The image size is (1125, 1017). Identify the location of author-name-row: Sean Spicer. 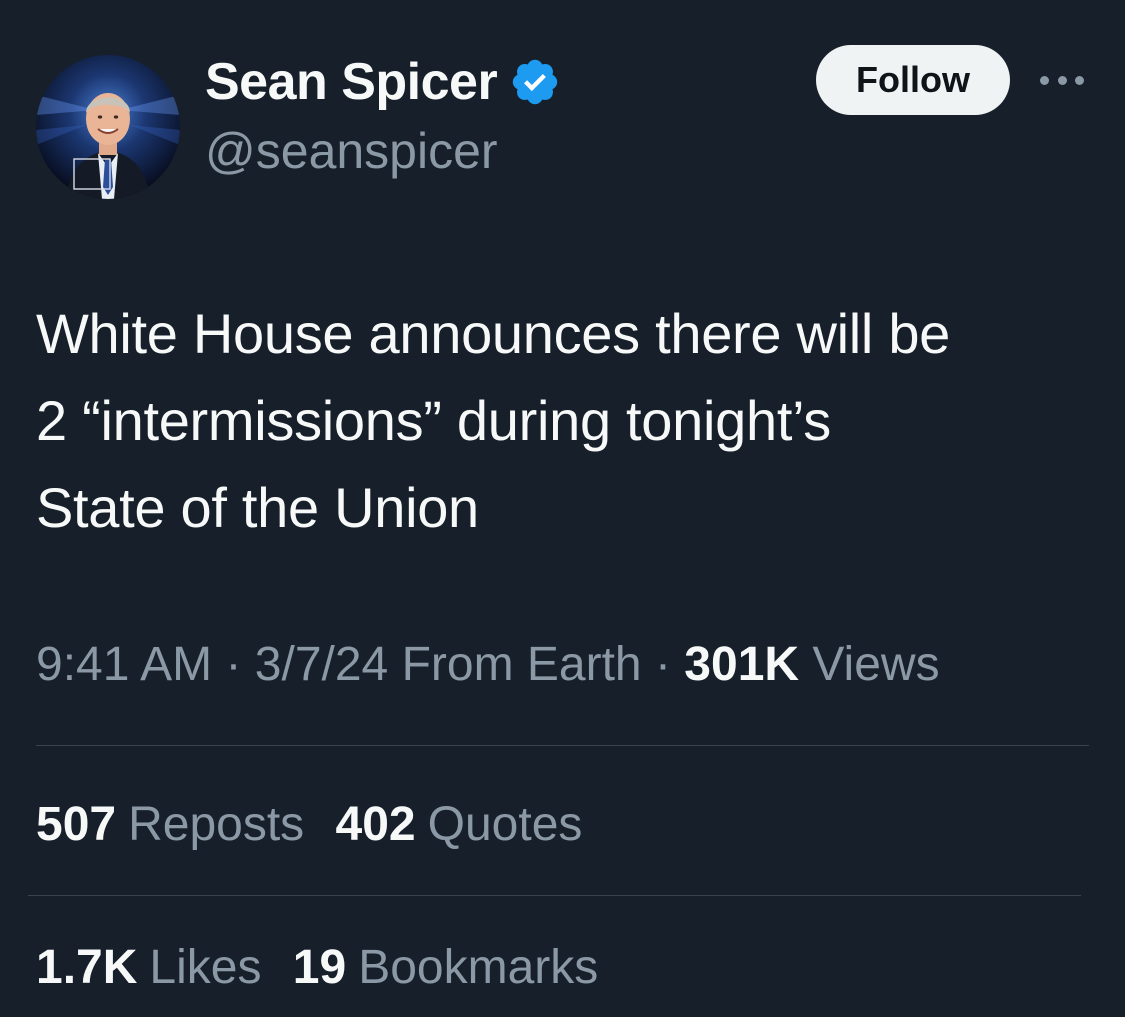
(383, 82).